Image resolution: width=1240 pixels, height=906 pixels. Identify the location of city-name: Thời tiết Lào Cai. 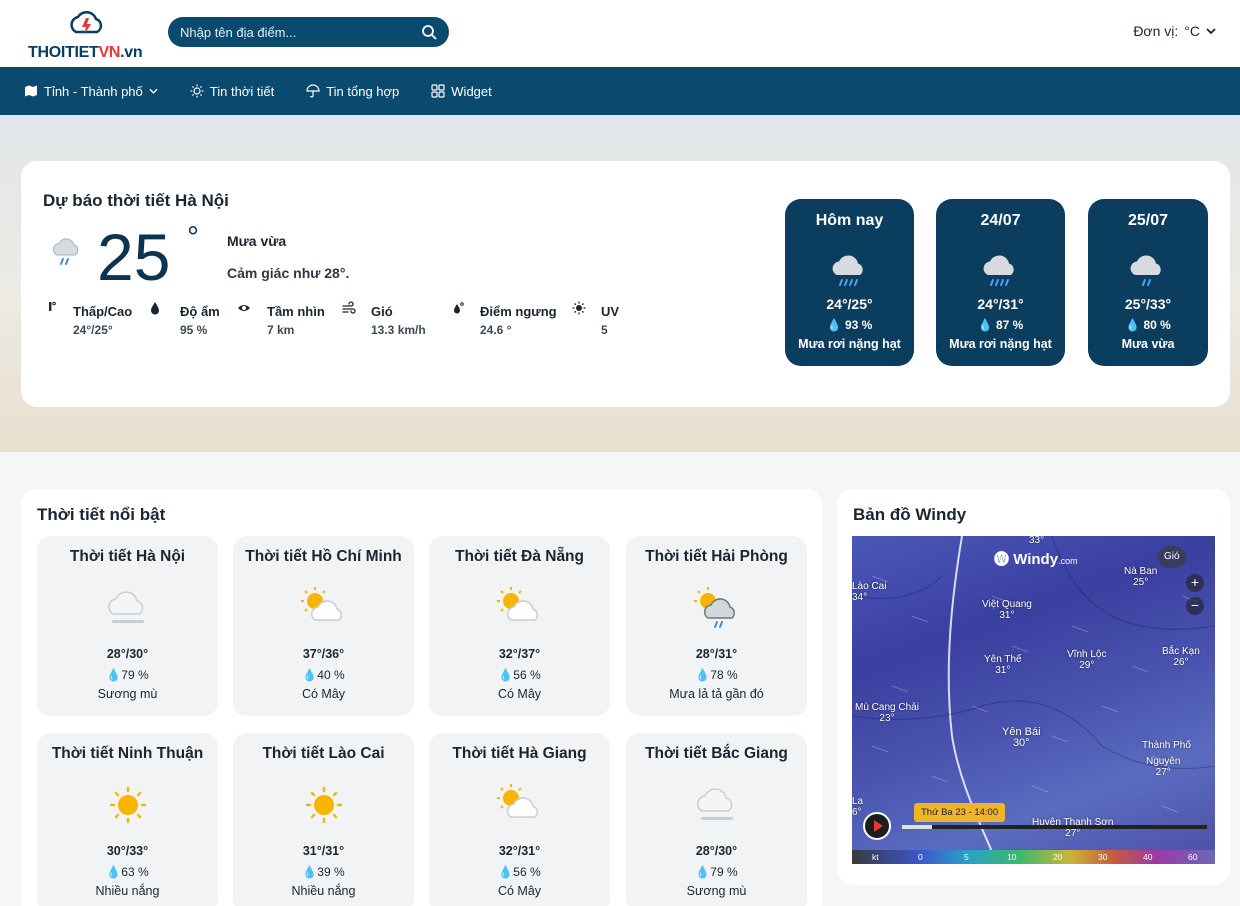
(323, 753).